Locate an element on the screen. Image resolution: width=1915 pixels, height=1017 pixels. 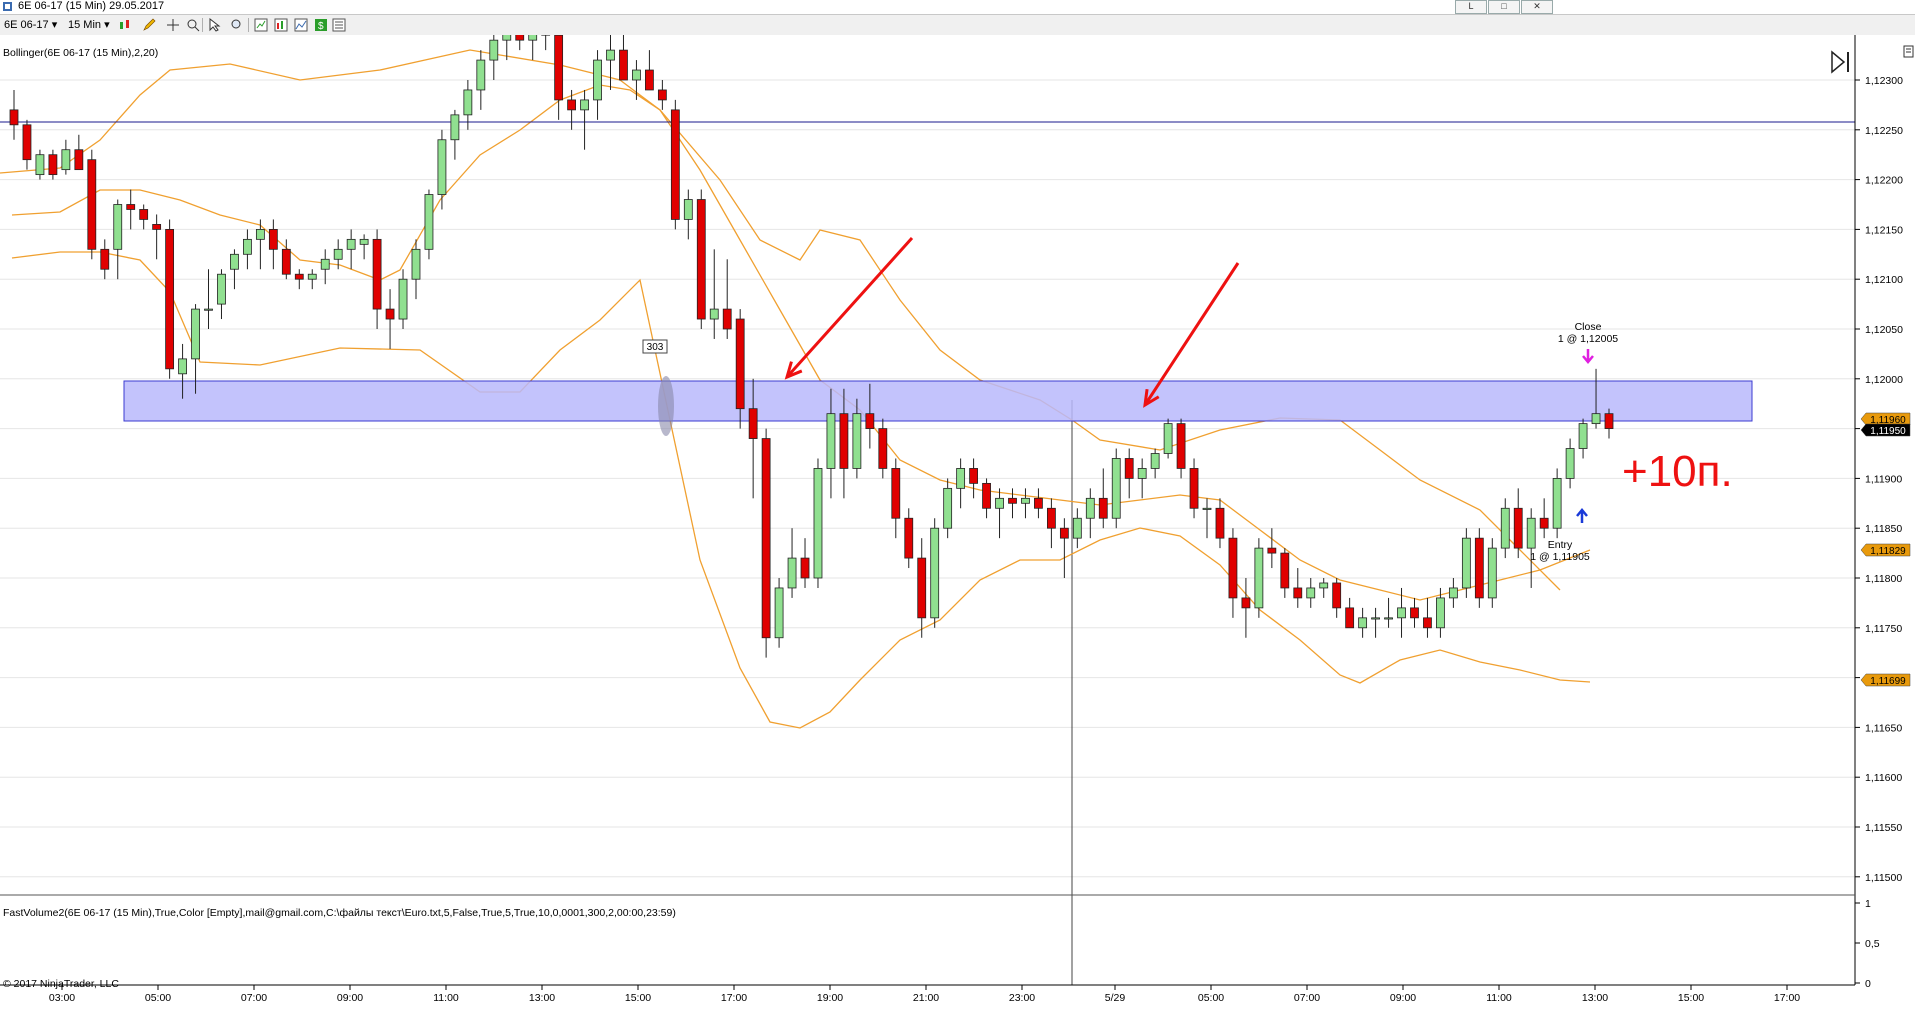
window-maximize-button: □ is located at coordinates (1504, 7).